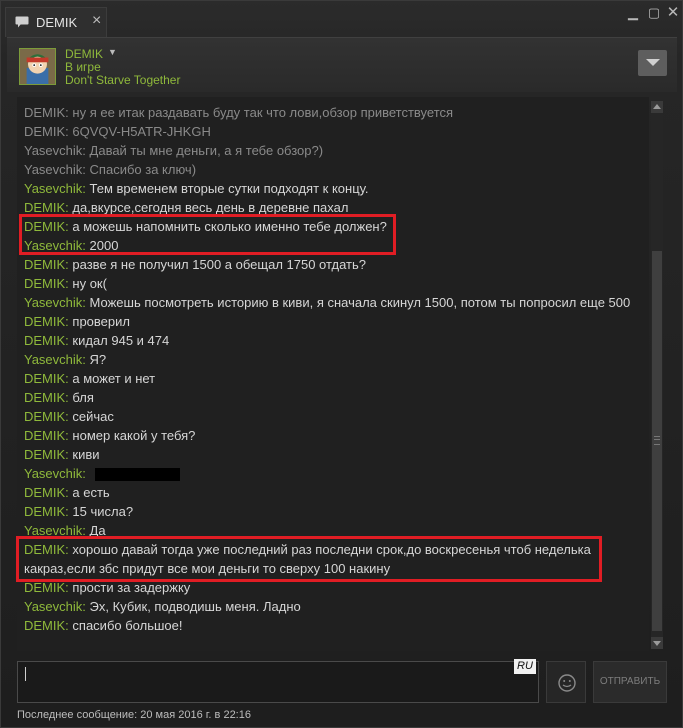  What do you see at coordinates (278, 682) in the screenshot?
I see `message-input` at bounding box center [278, 682].